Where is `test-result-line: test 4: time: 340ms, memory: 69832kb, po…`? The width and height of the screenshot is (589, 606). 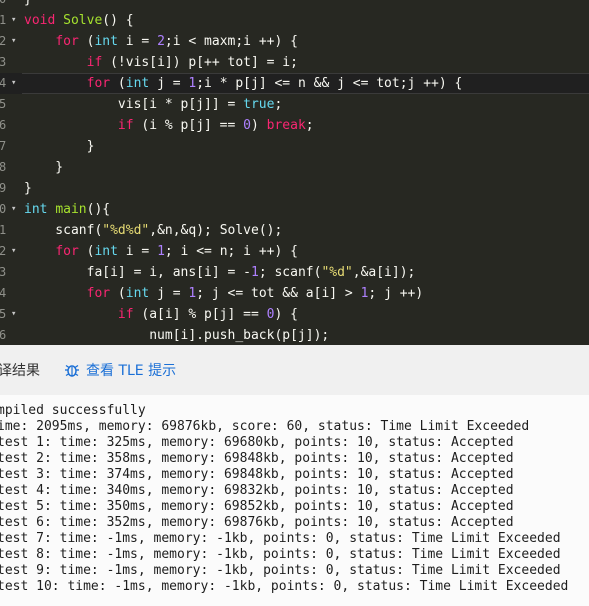 test-result-line: test 4: time: 340ms, memory: 69832kb, po… is located at coordinates (257, 490).